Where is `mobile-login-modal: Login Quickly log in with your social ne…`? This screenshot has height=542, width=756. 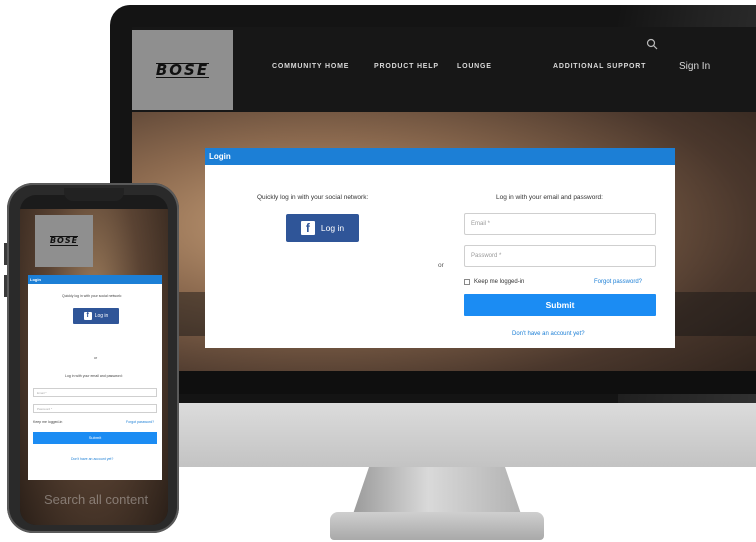 mobile-login-modal: Login Quickly log in with your social ne… is located at coordinates (95, 377).